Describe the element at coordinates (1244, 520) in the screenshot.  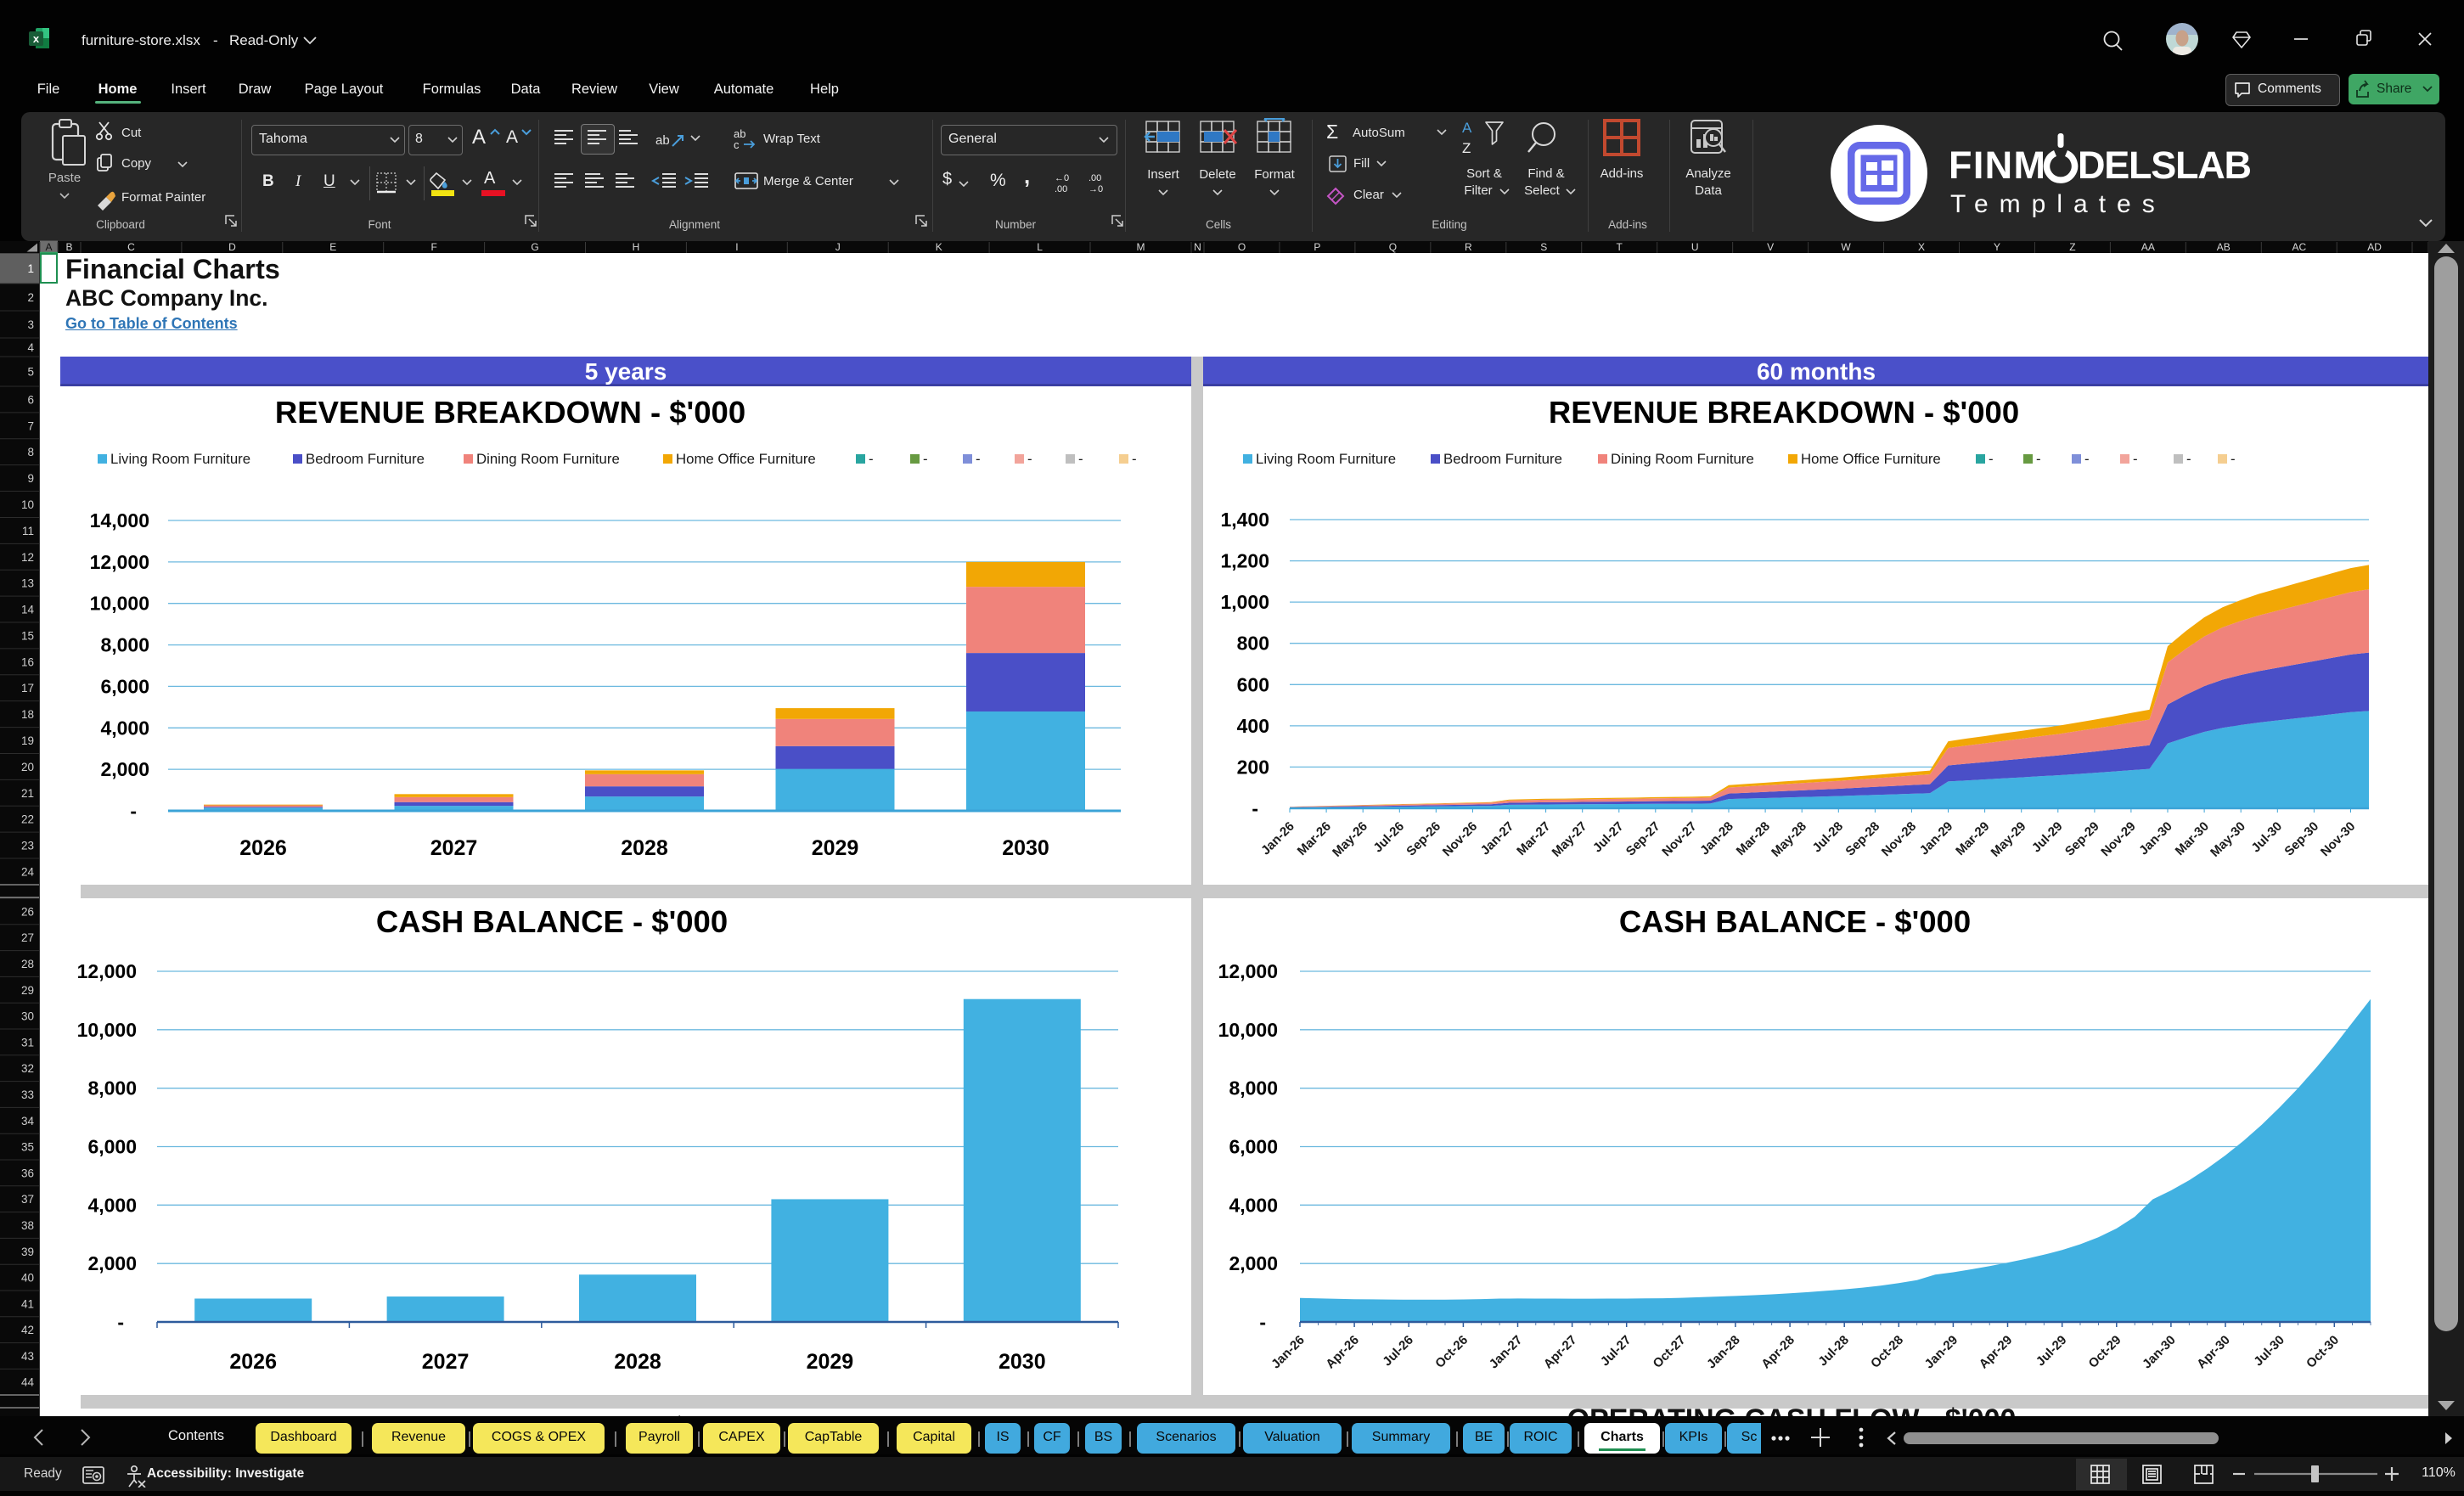
I see `svg-text: 1,400` at that location.